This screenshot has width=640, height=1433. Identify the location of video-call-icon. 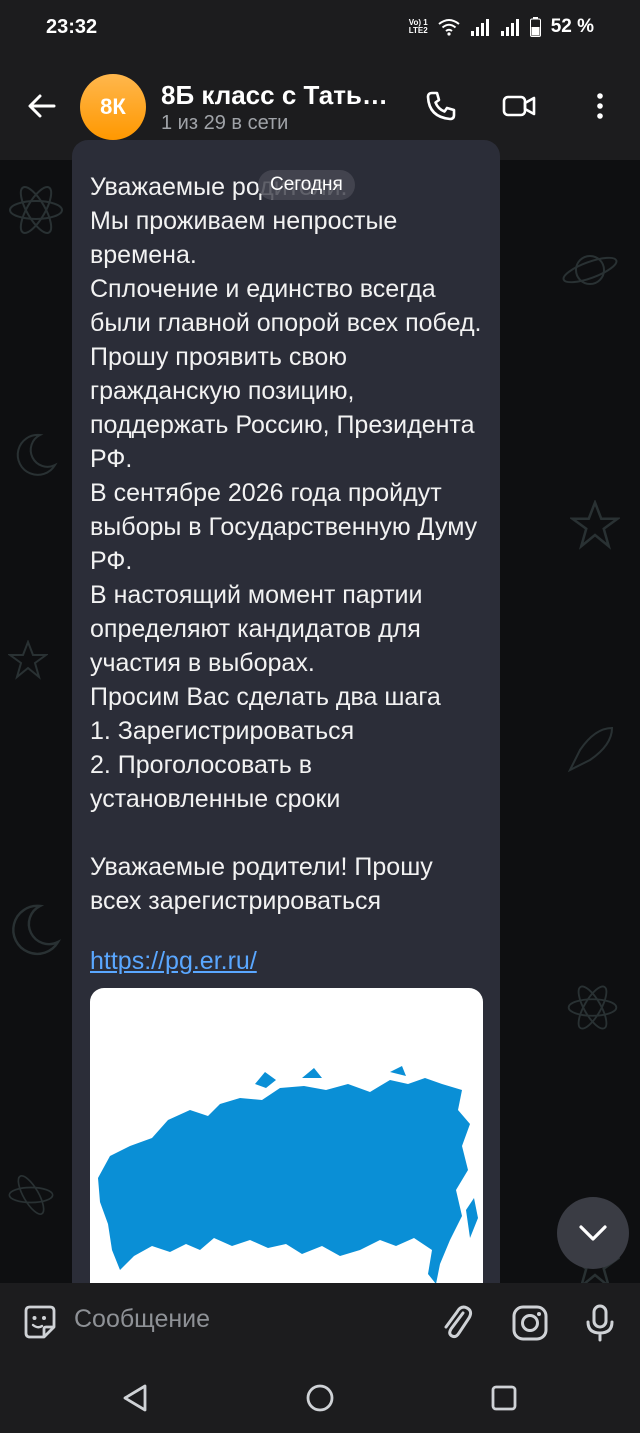
(519, 106).